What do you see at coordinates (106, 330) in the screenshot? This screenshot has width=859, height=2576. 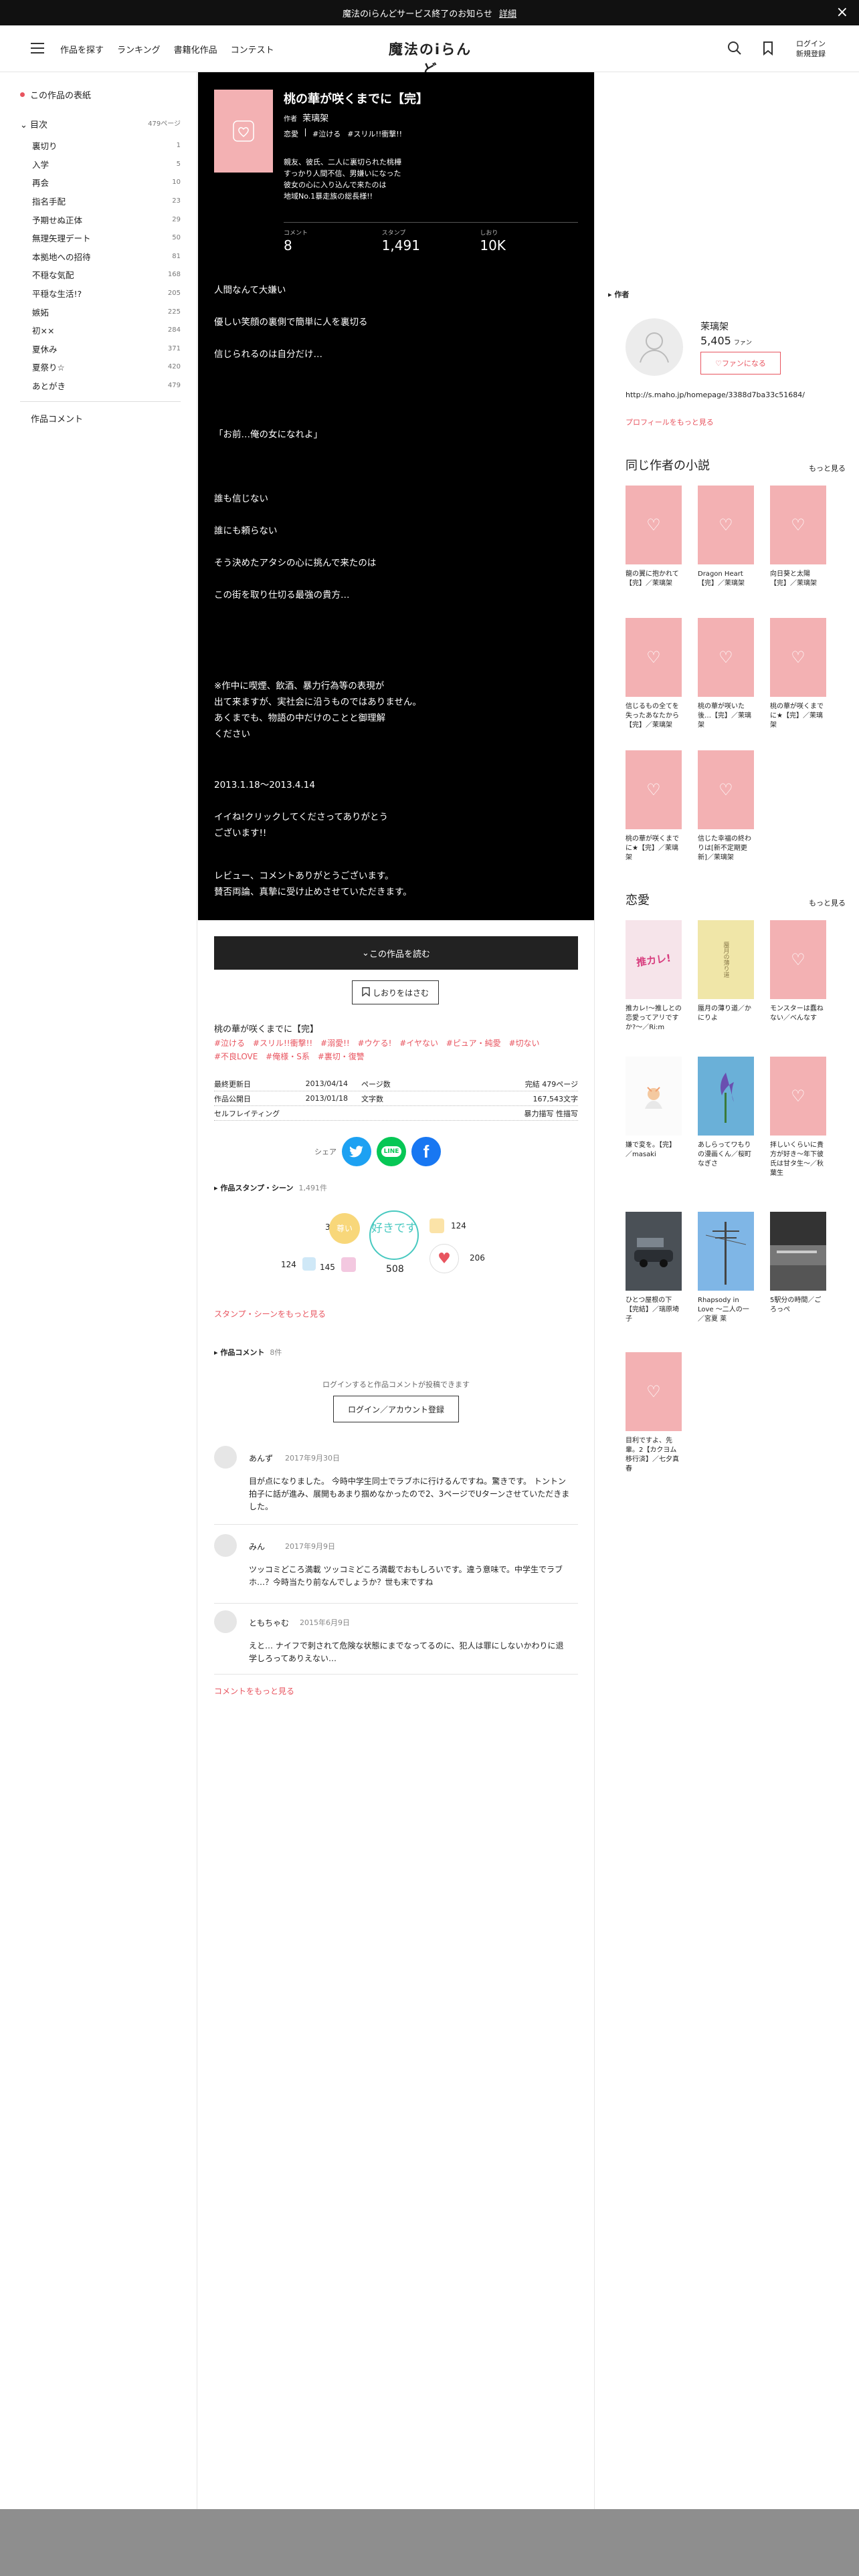 I see `toc-item: 初×× 284` at bounding box center [106, 330].